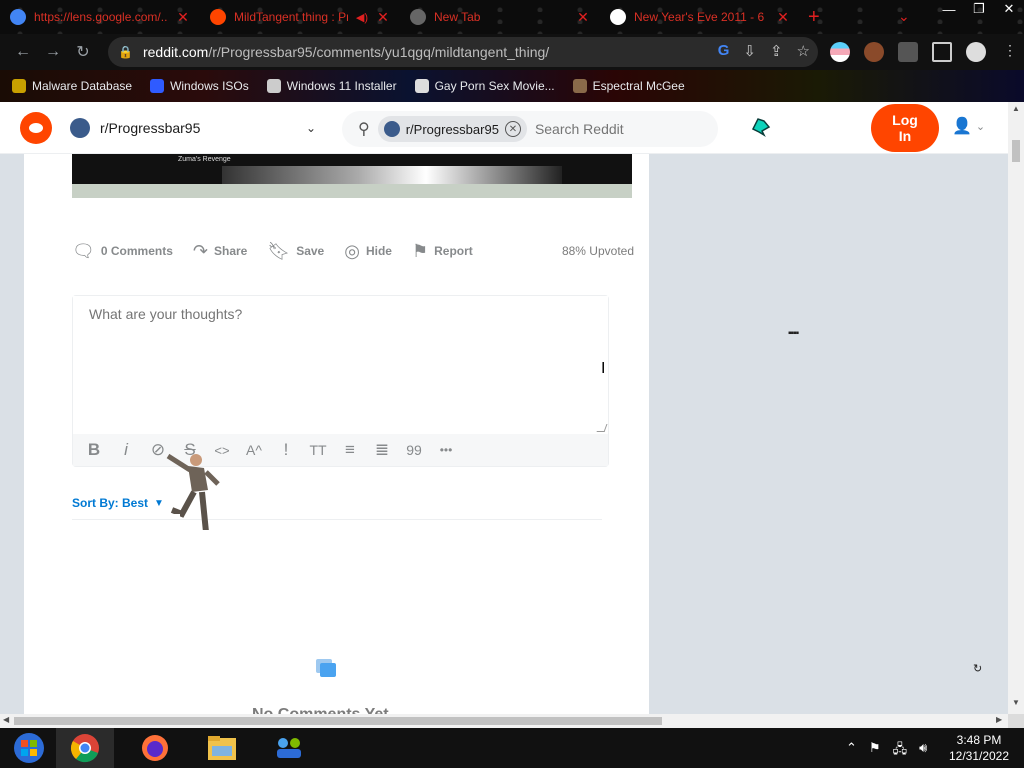 This screenshot has width=1024, height=768. I want to click on bookmark-label: Espectral McGee, so click(638, 86).